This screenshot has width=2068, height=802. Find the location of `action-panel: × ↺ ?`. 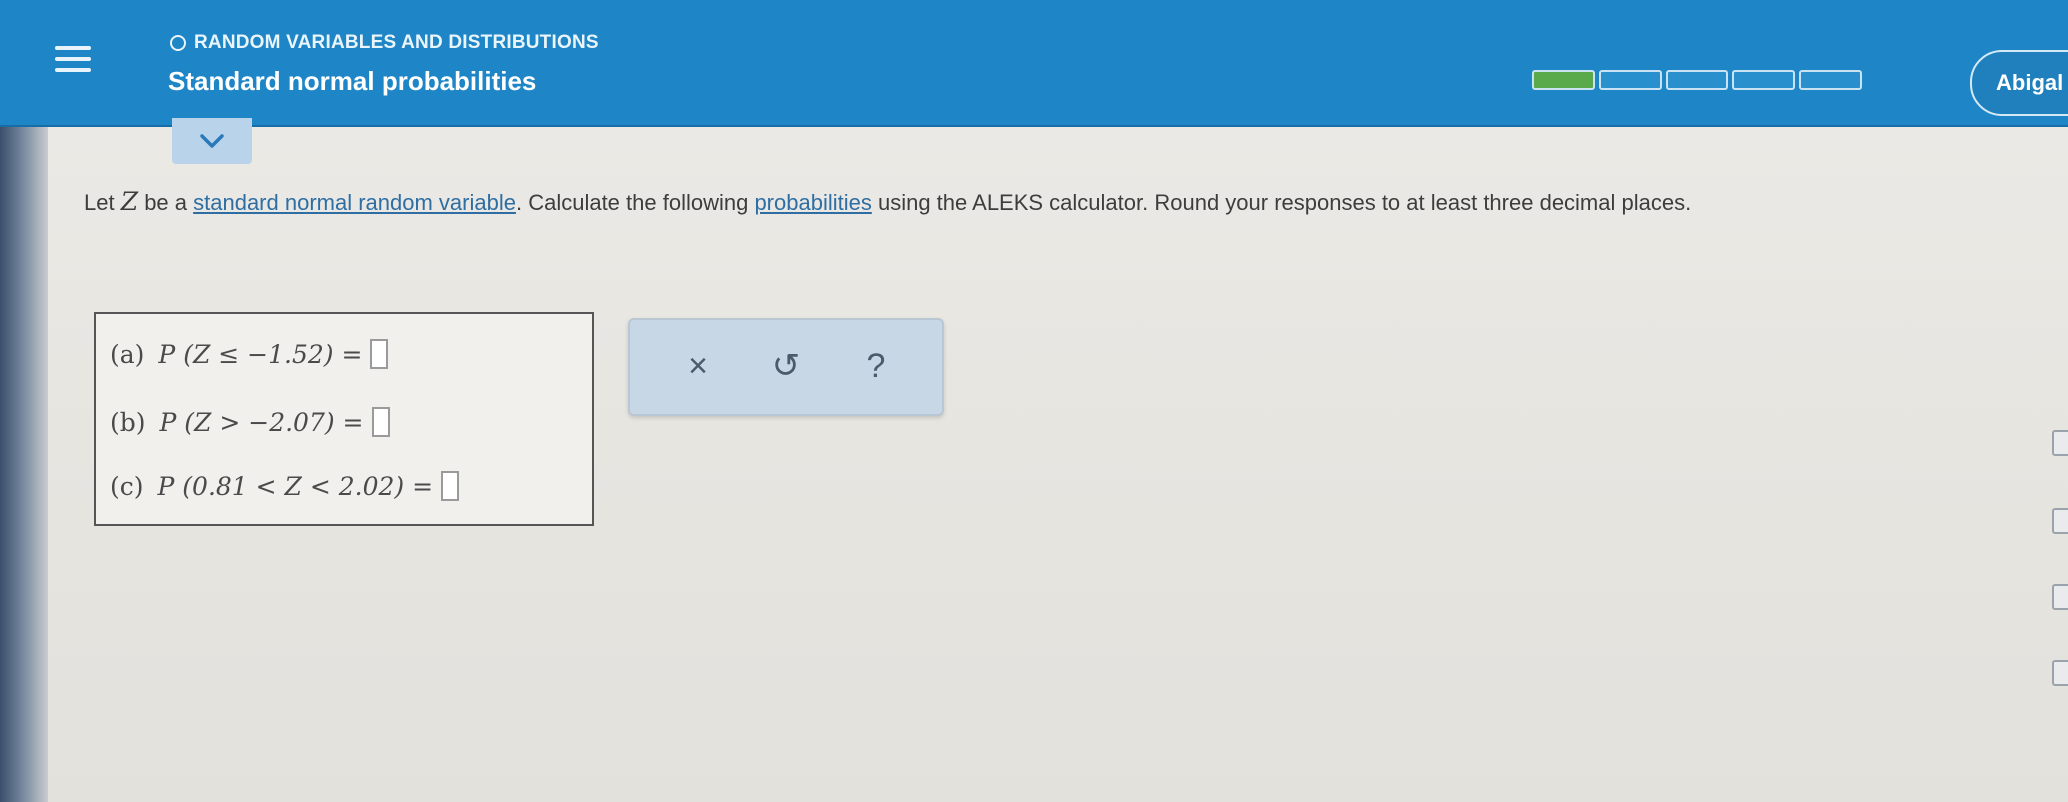

action-panel: × ↺ ? is located at coordinates (786, 367).